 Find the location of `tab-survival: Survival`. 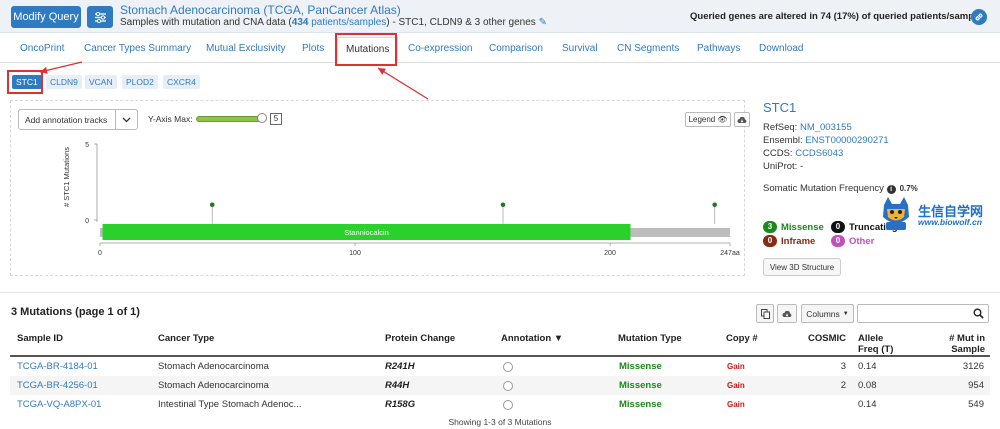

tab-survival: Survival is located at coordinates (580, 50).